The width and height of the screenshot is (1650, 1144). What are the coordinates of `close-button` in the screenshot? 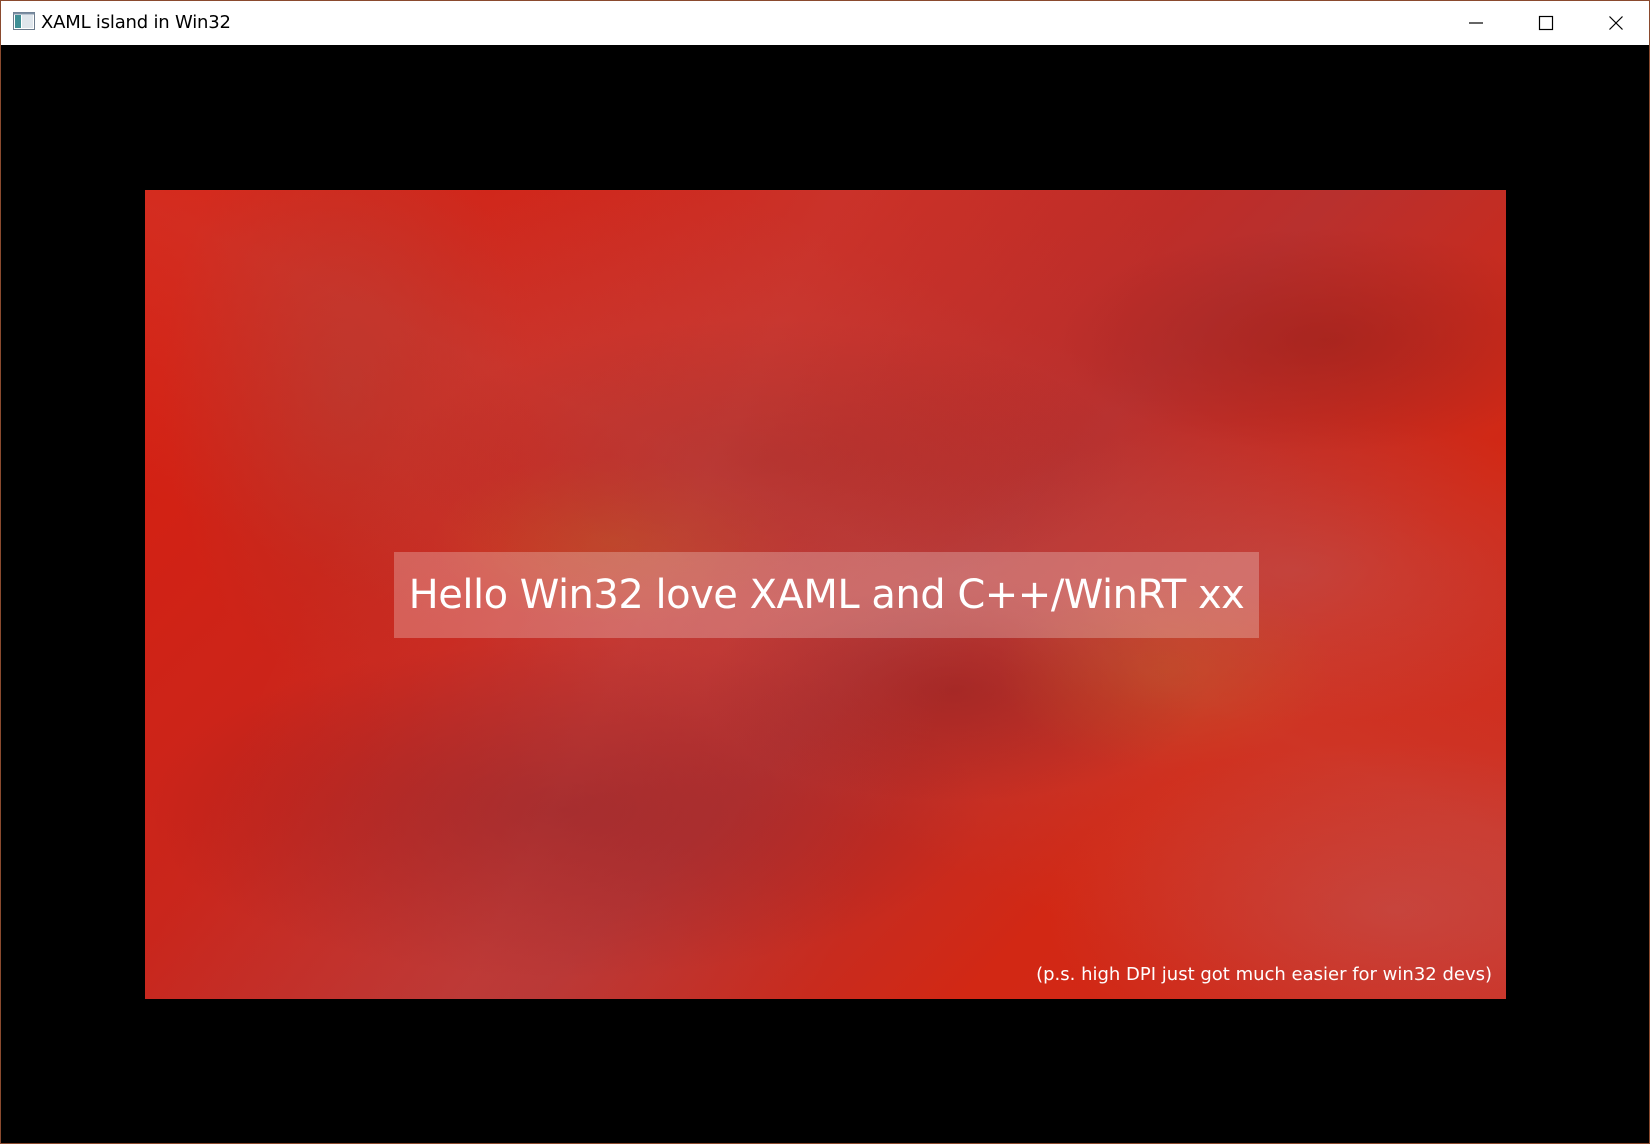 It's located at (1615, 23).